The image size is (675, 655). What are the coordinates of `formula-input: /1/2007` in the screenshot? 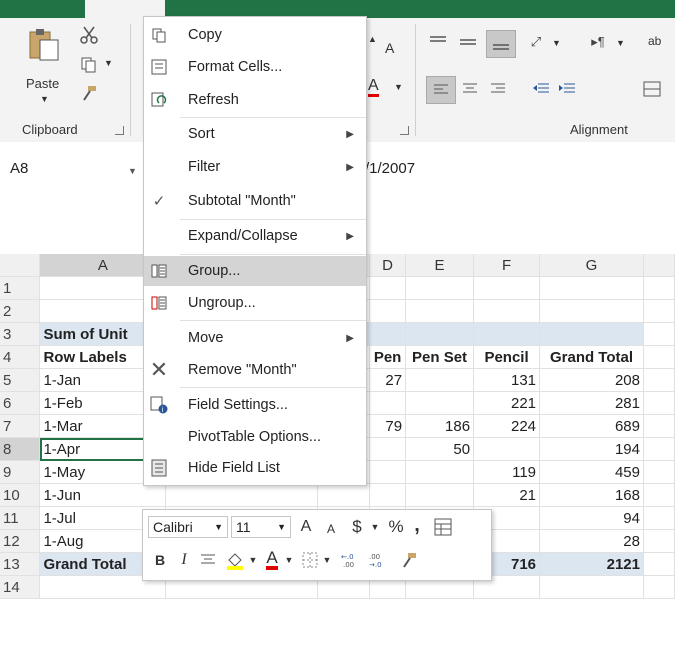 It's located at (390, 168).